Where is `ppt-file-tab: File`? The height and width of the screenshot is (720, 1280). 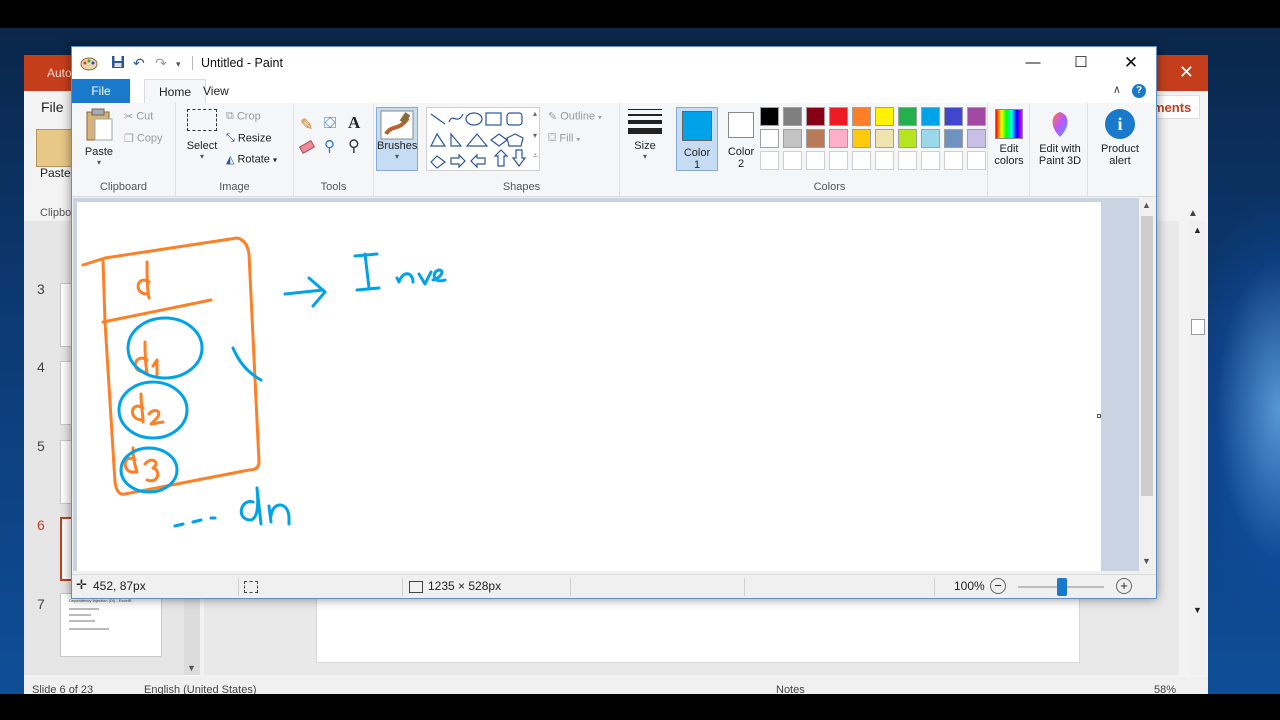
ppt-file-tab: File is located at coordinates (52, 107).